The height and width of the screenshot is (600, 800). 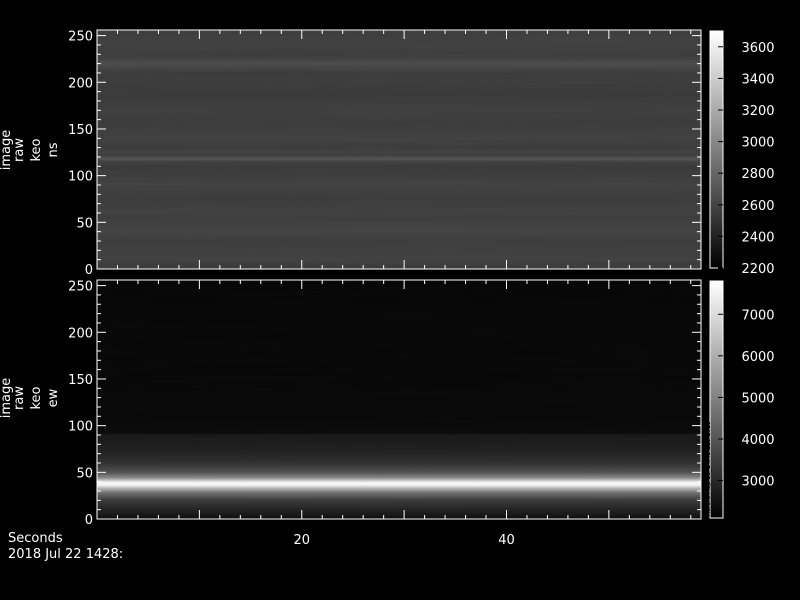 I want to click on colorbar-tick-label: 3400, so click(x=757, y=79).